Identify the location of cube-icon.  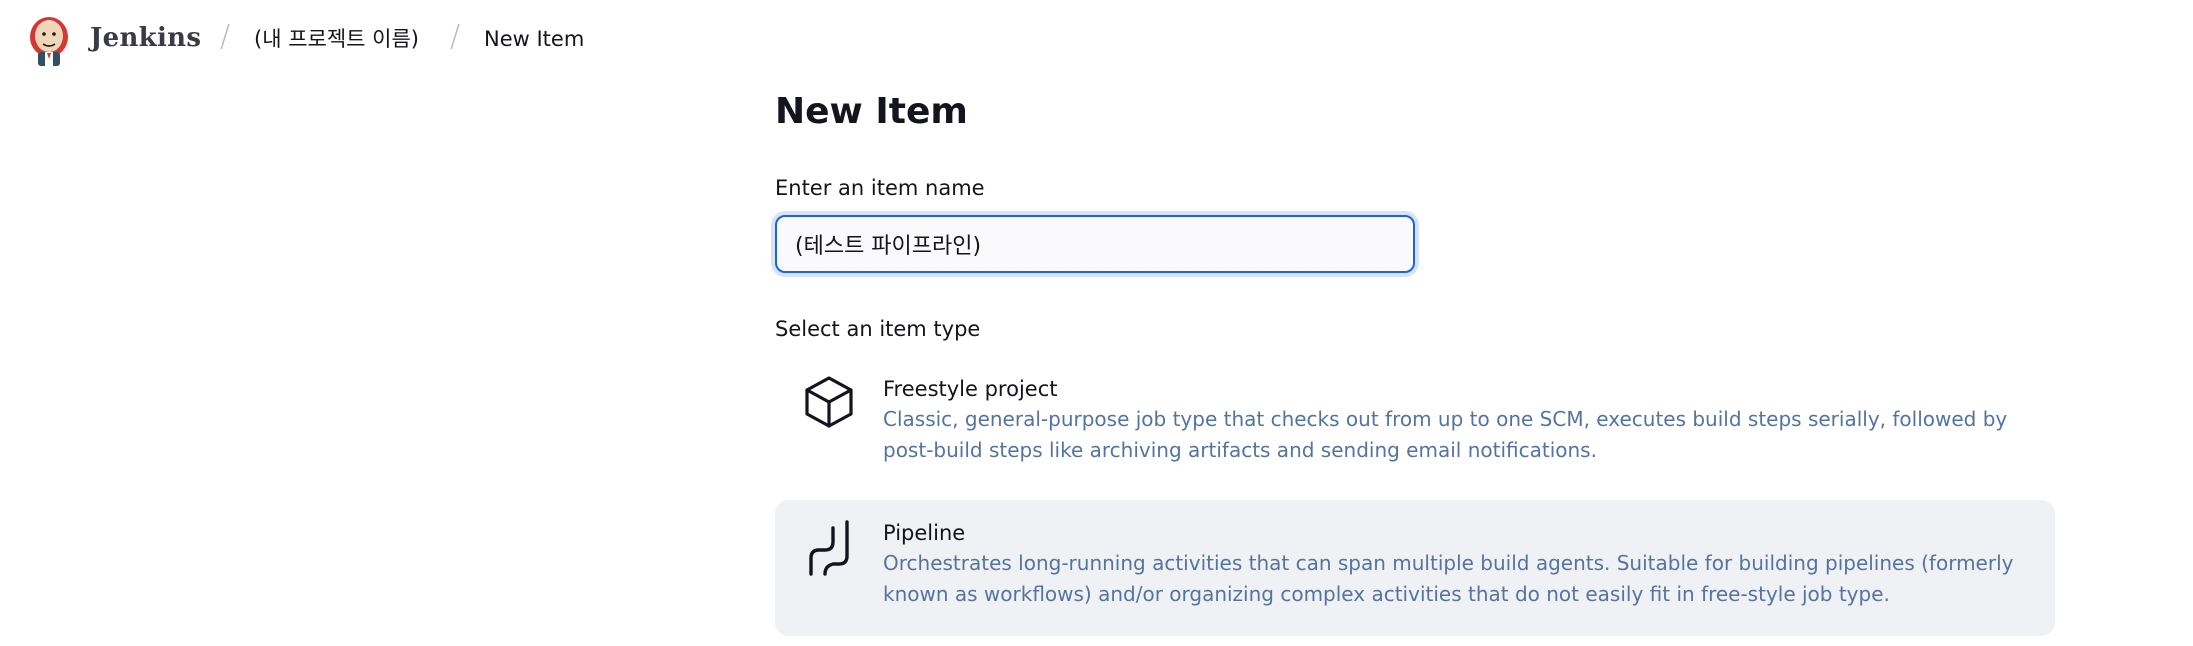
(829, 402).